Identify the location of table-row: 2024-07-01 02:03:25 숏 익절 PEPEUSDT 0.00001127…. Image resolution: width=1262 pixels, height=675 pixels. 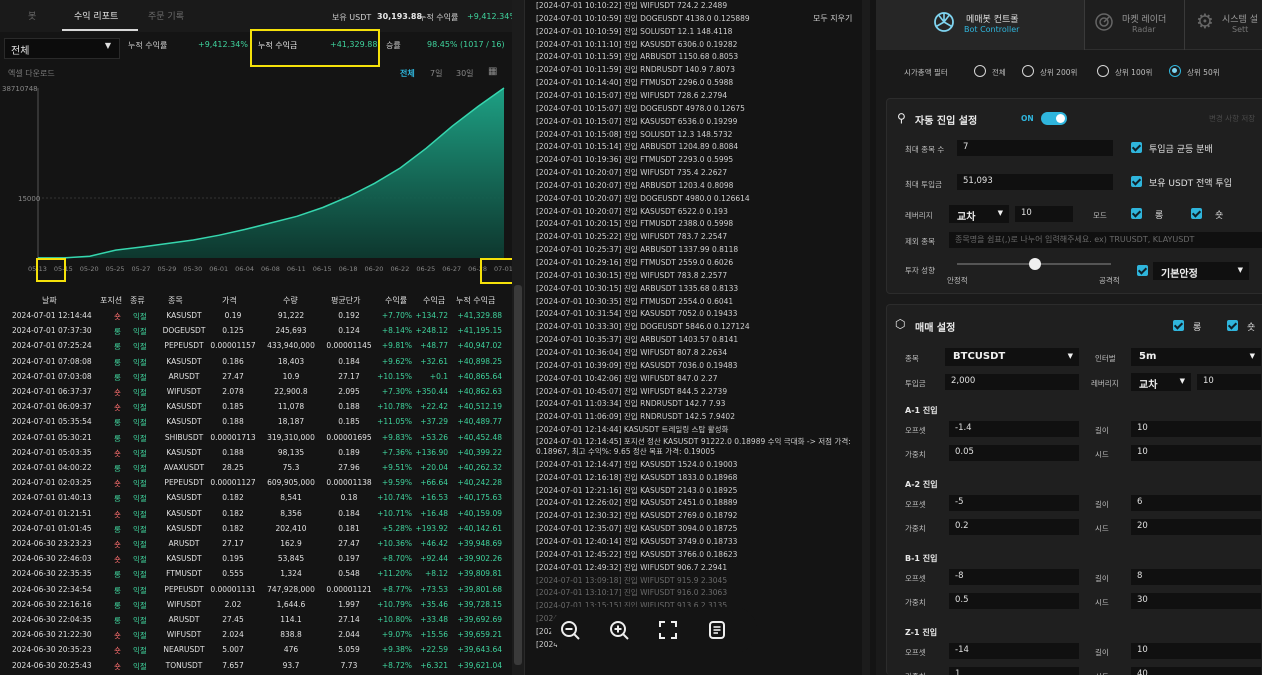
(255, 483).